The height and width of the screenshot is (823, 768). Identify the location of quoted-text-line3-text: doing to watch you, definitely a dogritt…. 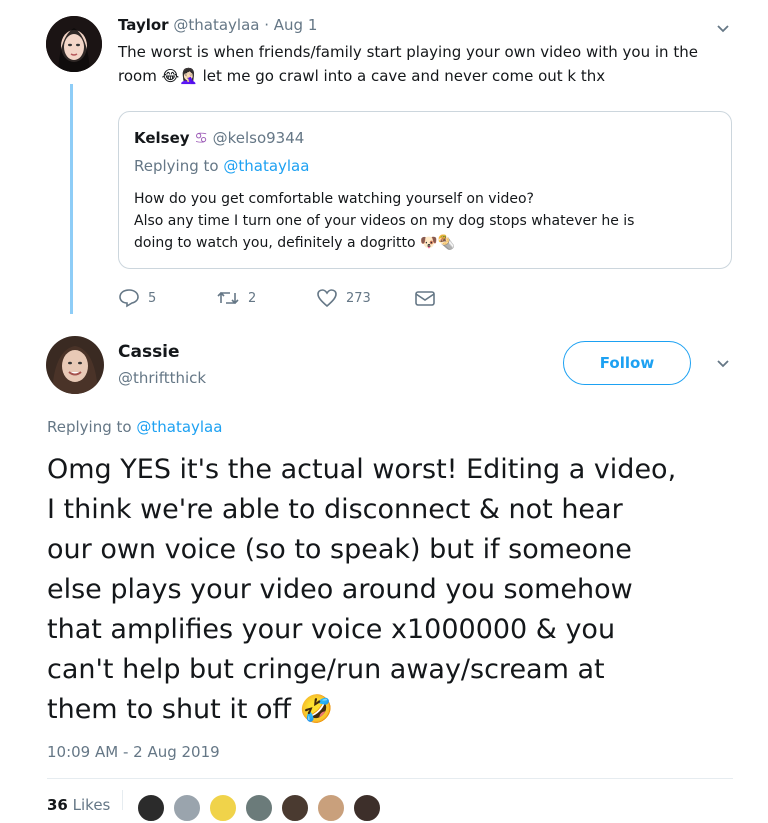
(275, 243).